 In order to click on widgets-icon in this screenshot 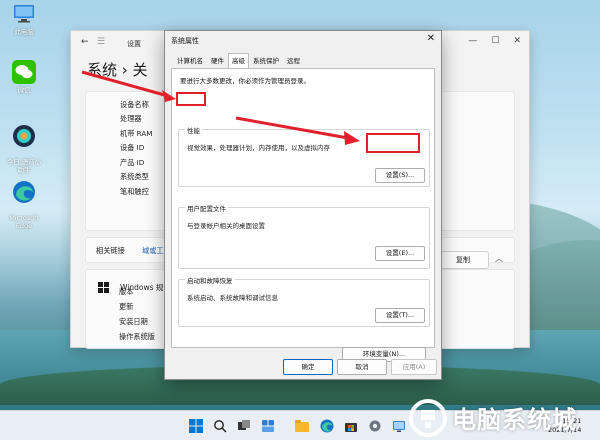, I will do `click(268, 426)`.